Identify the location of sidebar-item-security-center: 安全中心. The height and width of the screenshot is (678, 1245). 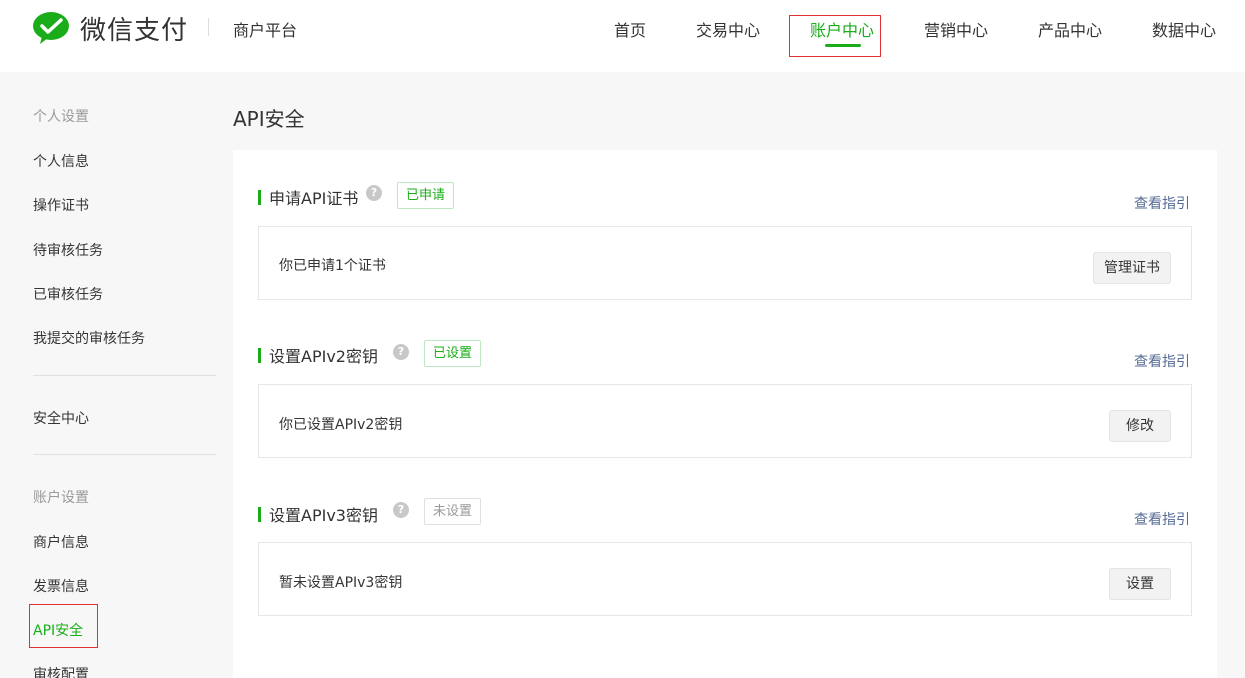
(61, 418).